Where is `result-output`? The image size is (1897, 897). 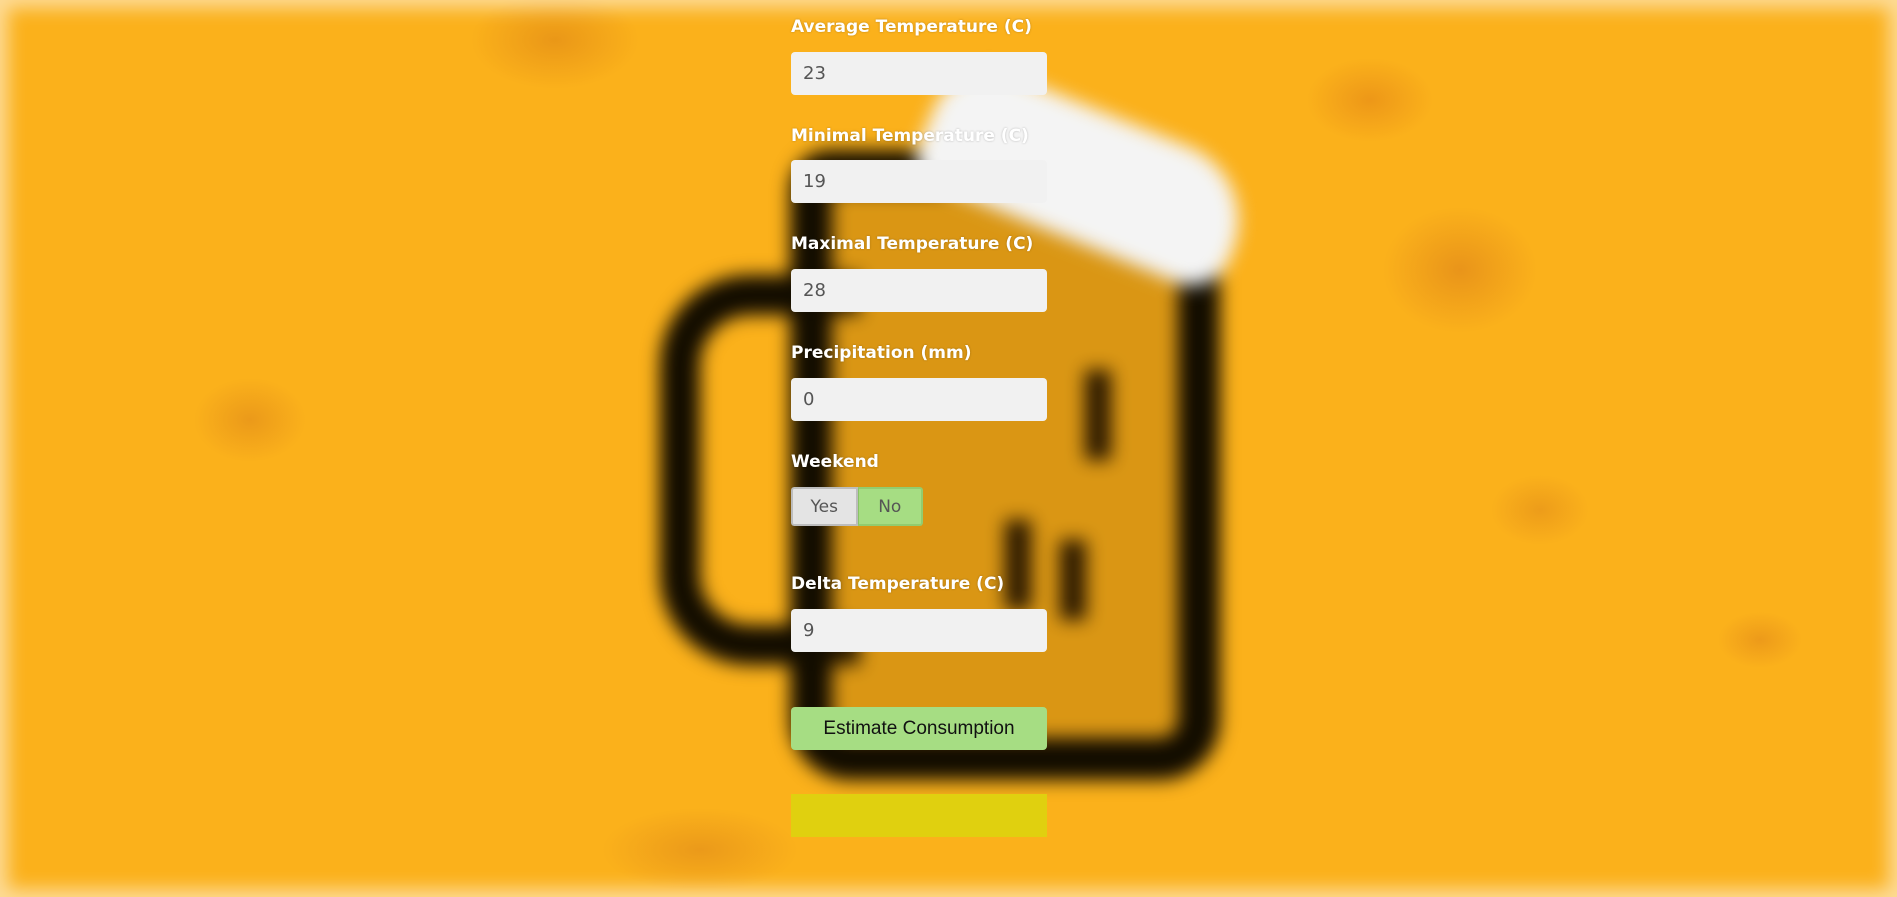 result-output is located at coordinates (919, 815).